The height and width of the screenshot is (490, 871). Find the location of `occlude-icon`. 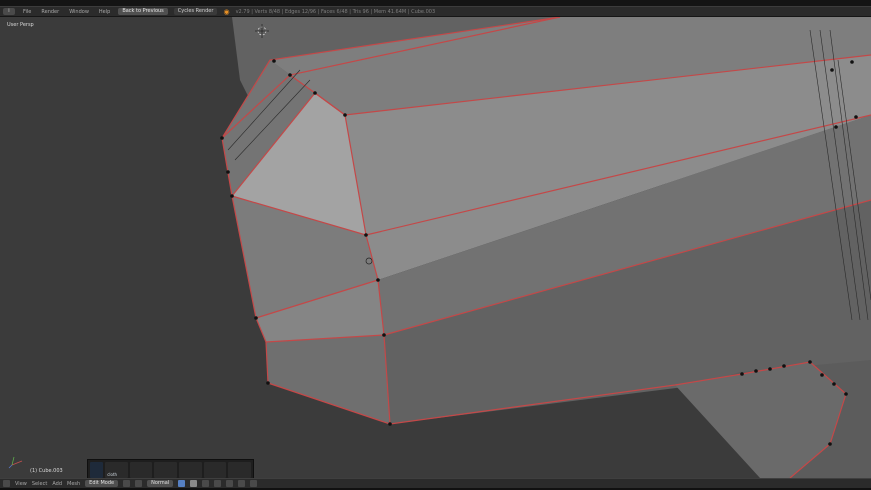

occlude-icon is located at coordinates (218, 483).